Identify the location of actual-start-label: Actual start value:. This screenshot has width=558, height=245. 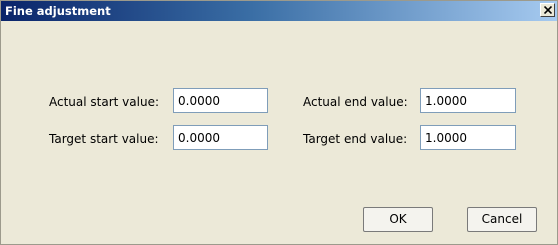
(104, 102).